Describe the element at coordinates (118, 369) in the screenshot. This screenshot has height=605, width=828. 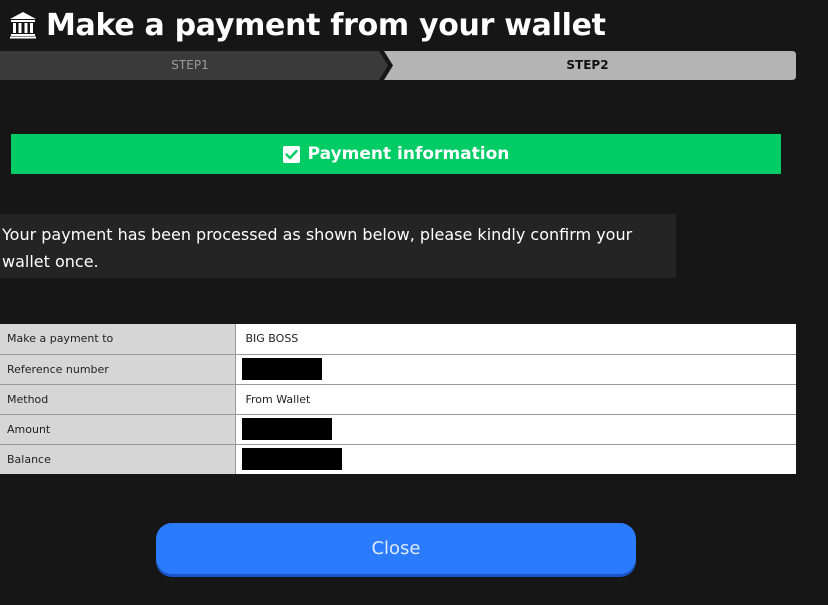
I see `row-label: Reference number` at that location.